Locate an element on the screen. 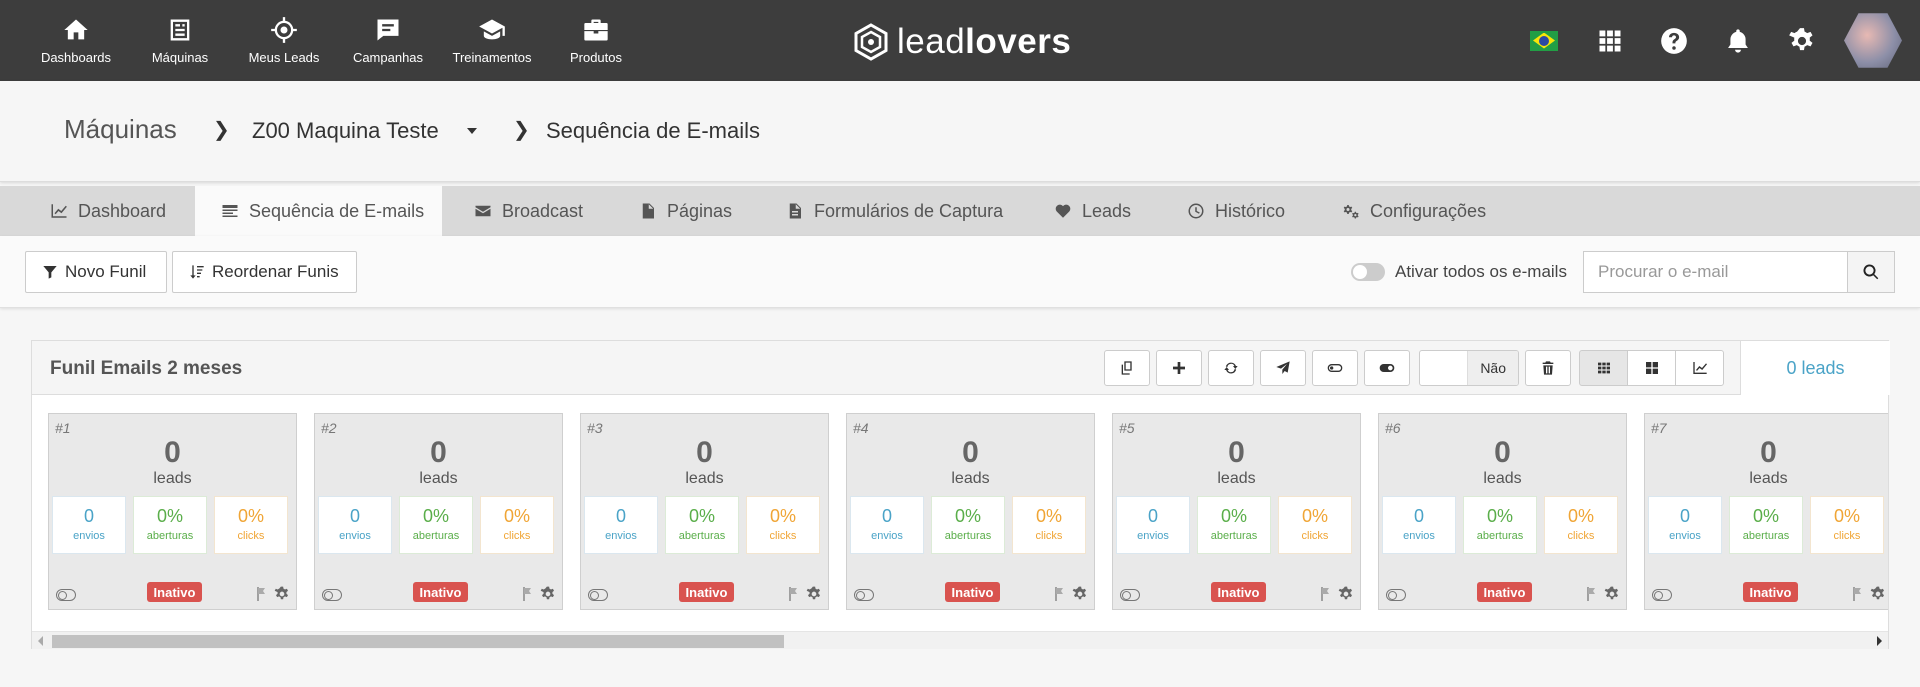 The height and width of the screenshot is (687, 1920). tab-broadcast: Broadcast is located at coordinates (528, 211).